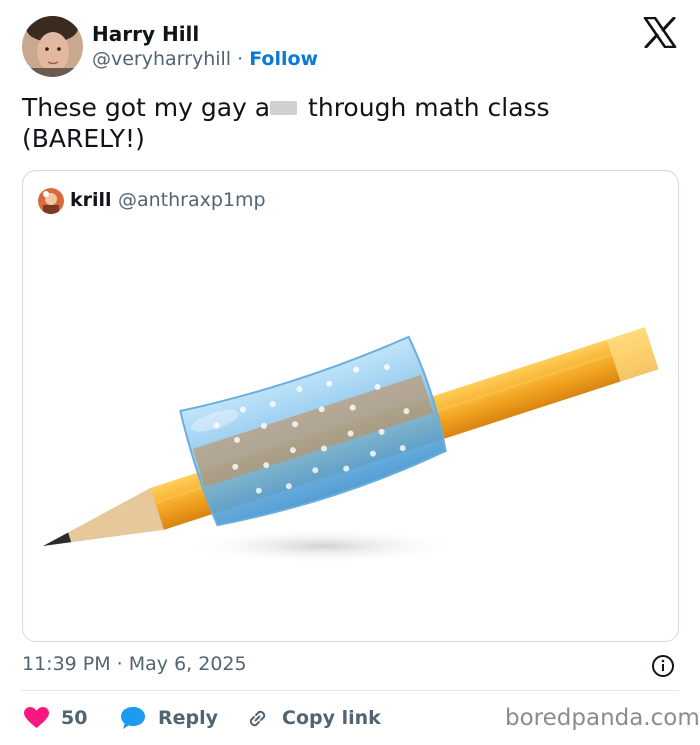 The width and height of the screenshot is (700, 745). I want to click on author-name: Harry Hill, so click(145, 34).